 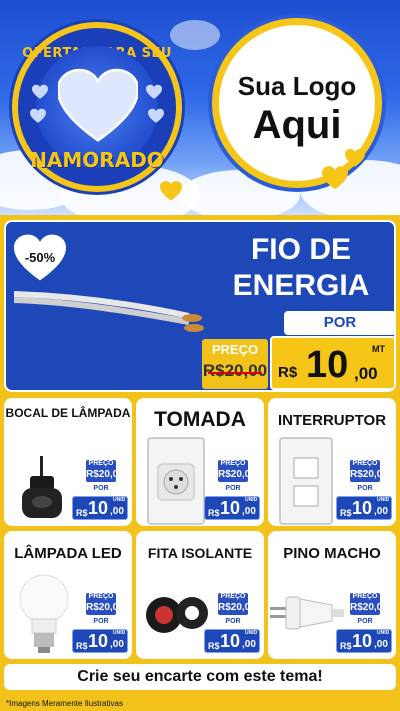 I want to click on create-flyer-button: Crie seu encarte com este tema!, so click(x=200, y=677).